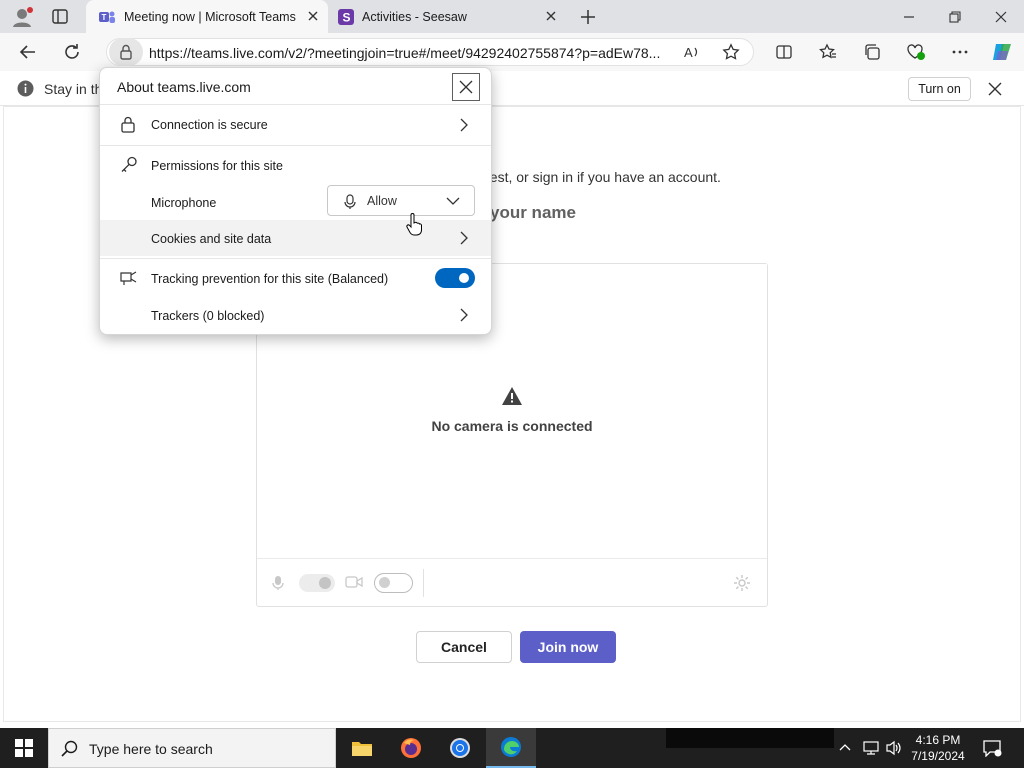 This screenshot has height=768, width=1024. What do you see at coordinates (295, 315) in the screenshot?
I see `trackers-row: Trackers (0 blocked)` at bounding box center [295, 315].